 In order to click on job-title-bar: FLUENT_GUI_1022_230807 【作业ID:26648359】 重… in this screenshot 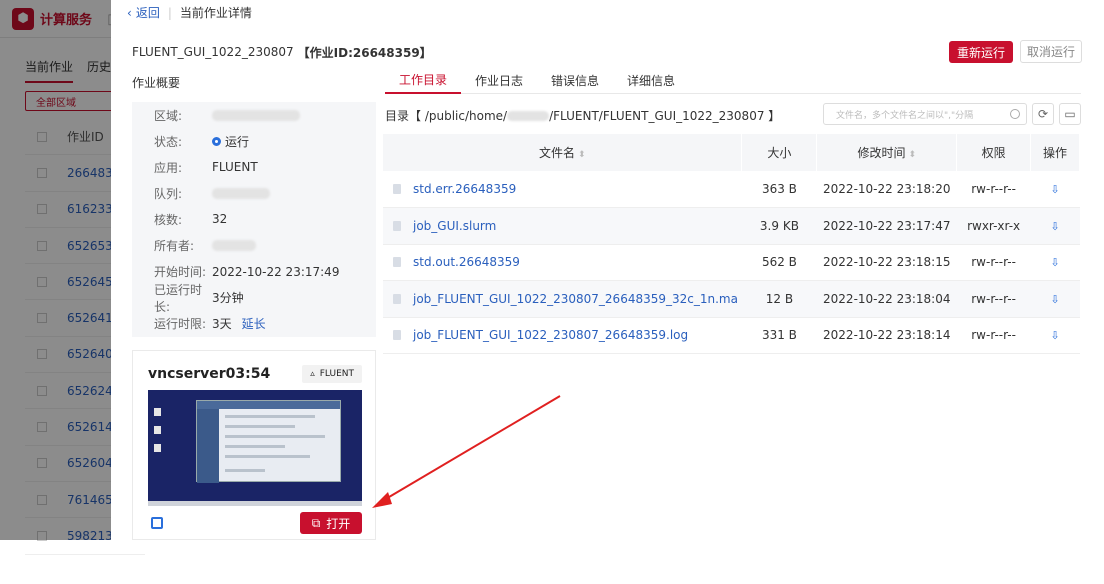, I will do `click(607, 52)`.